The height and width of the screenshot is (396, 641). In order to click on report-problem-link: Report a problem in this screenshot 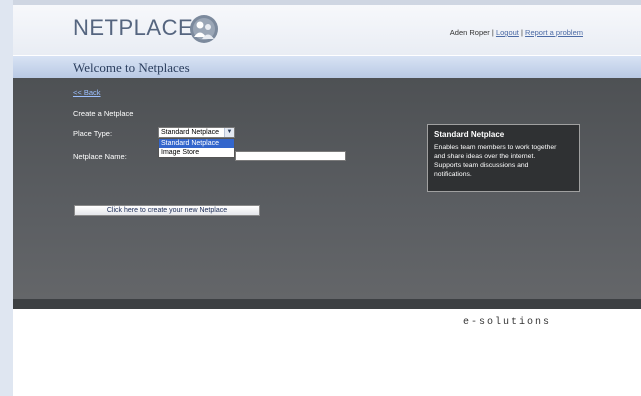, I will do `click(554, 32)`.